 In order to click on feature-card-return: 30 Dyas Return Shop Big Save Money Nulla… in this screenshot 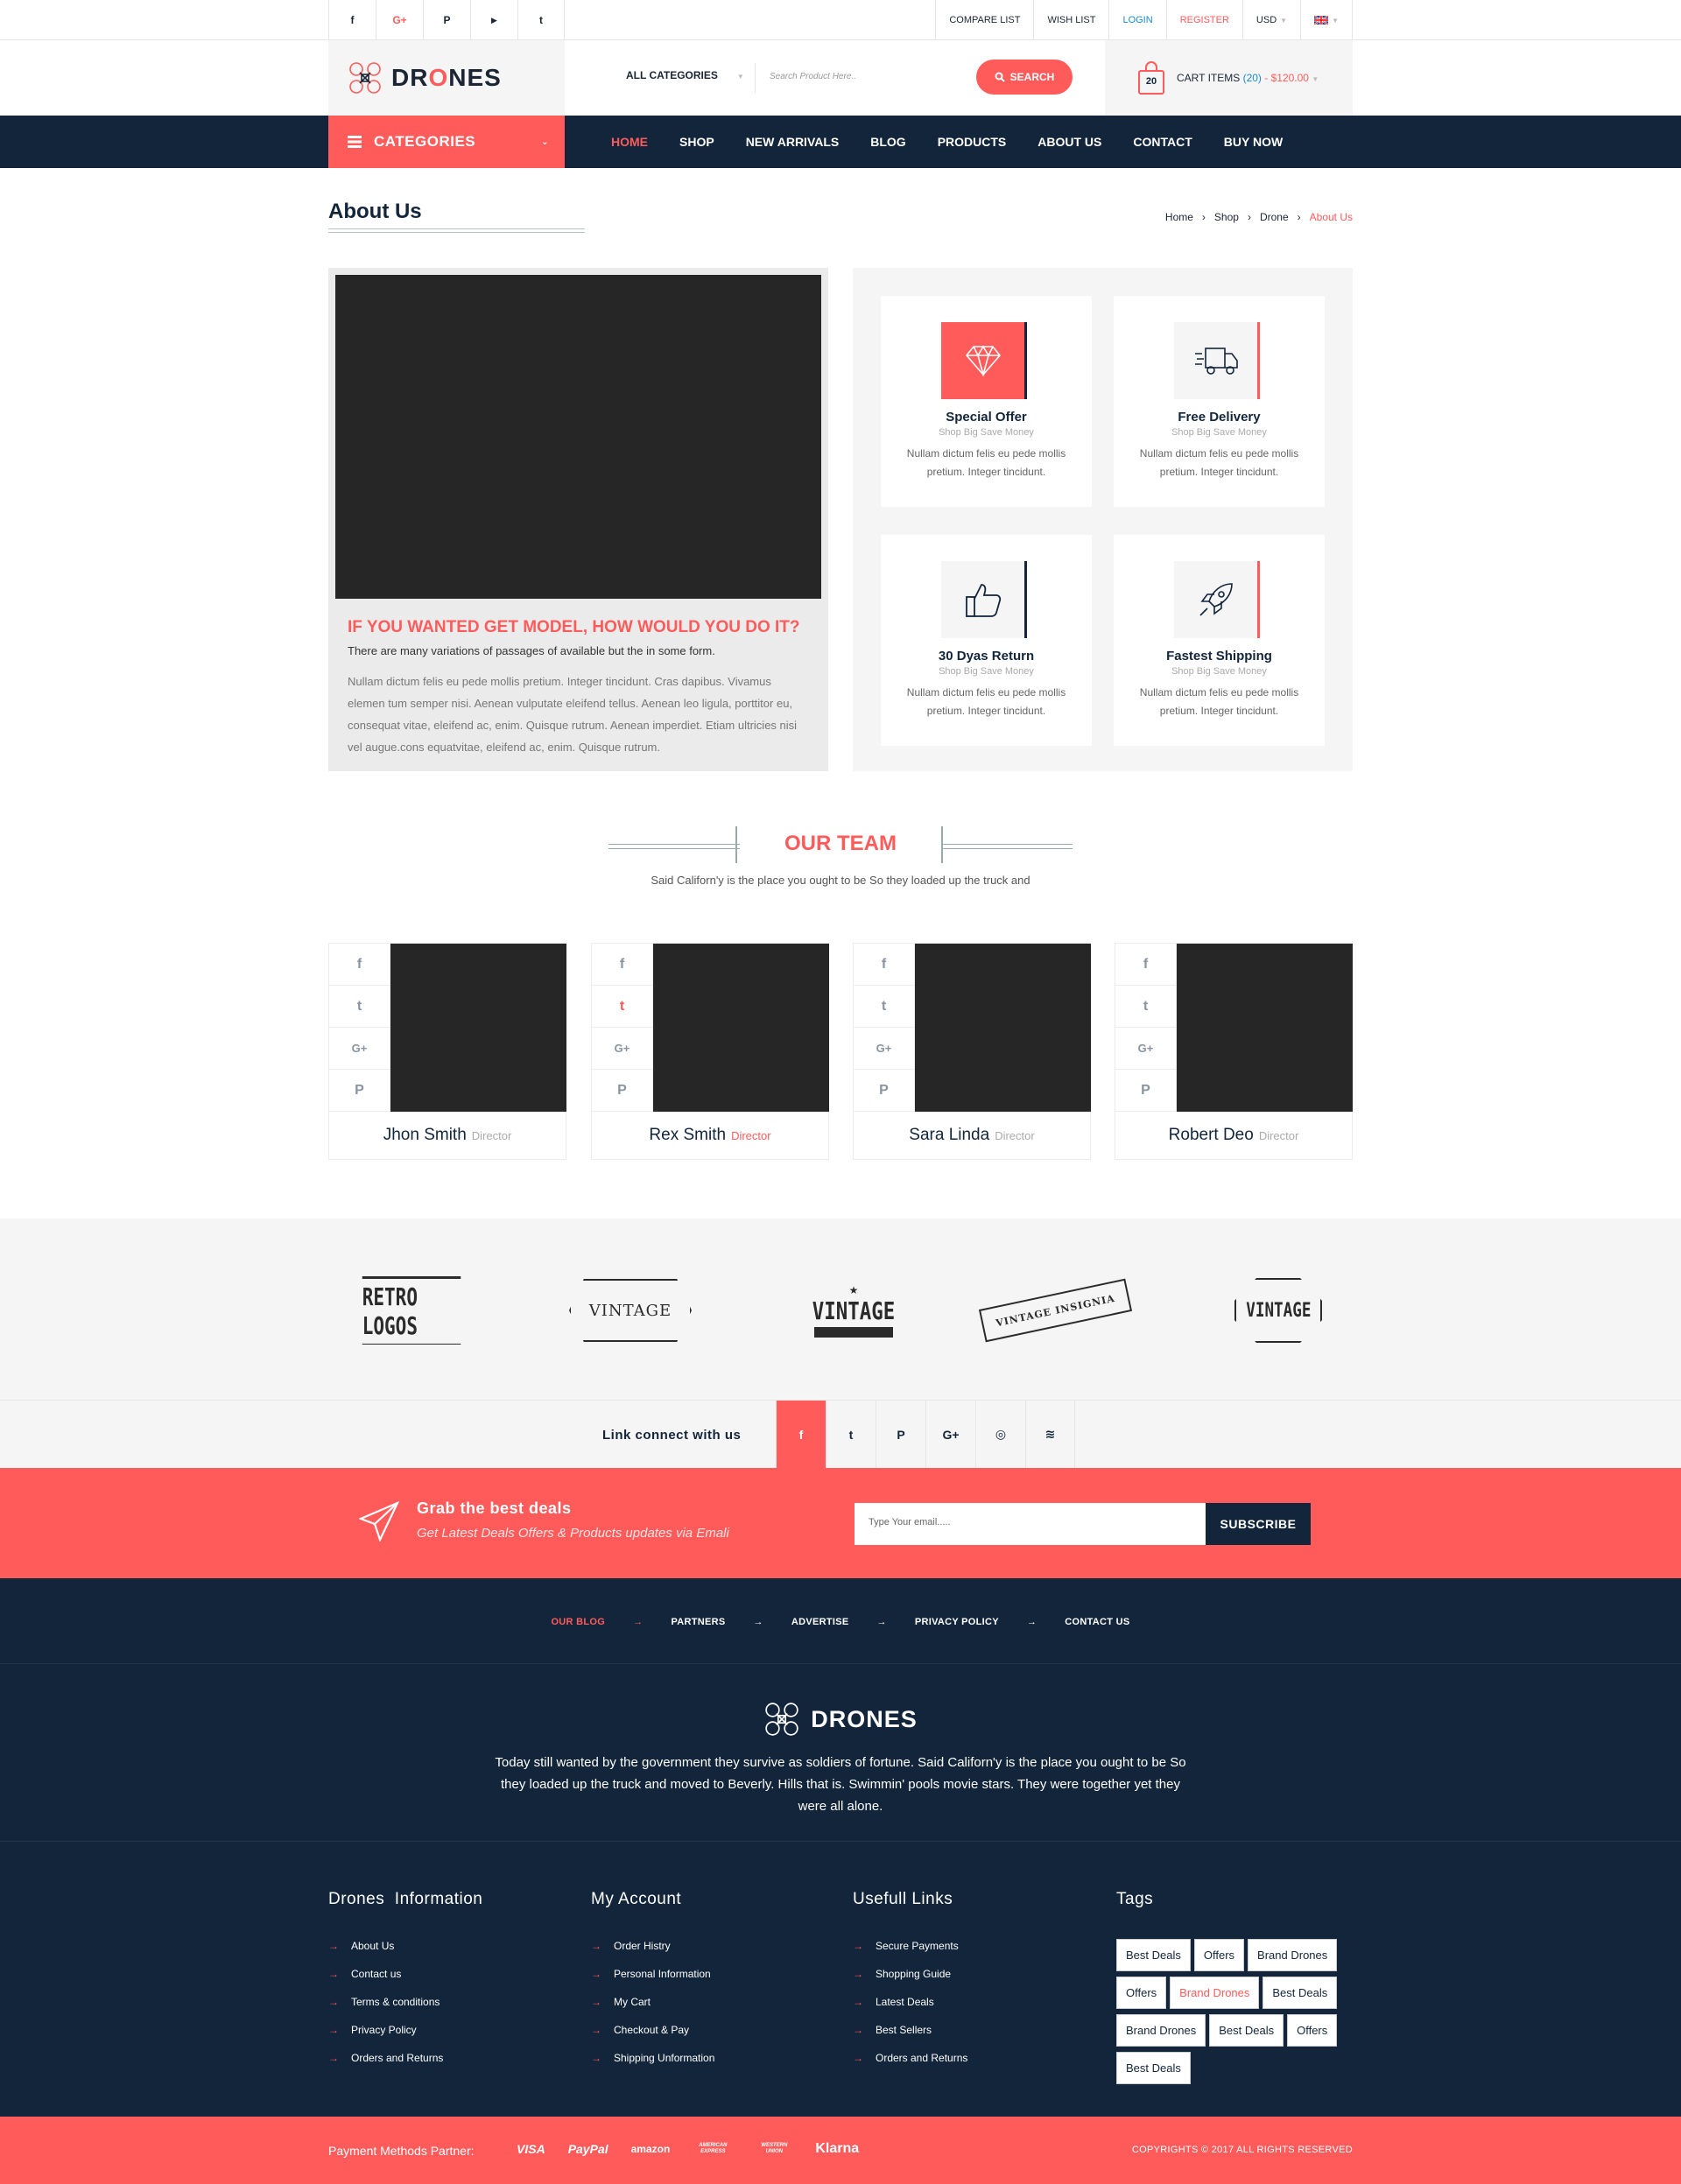, I will do `click(986, 640)`.